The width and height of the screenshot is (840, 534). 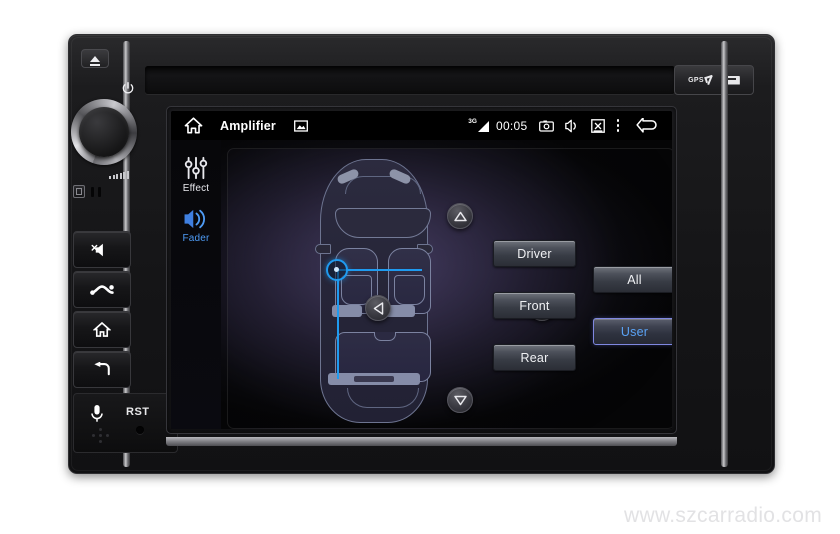 What do you see at coordinates (409, 290) in the screenshot?
I see `seat-cushion` at bounding box center [409, 290].